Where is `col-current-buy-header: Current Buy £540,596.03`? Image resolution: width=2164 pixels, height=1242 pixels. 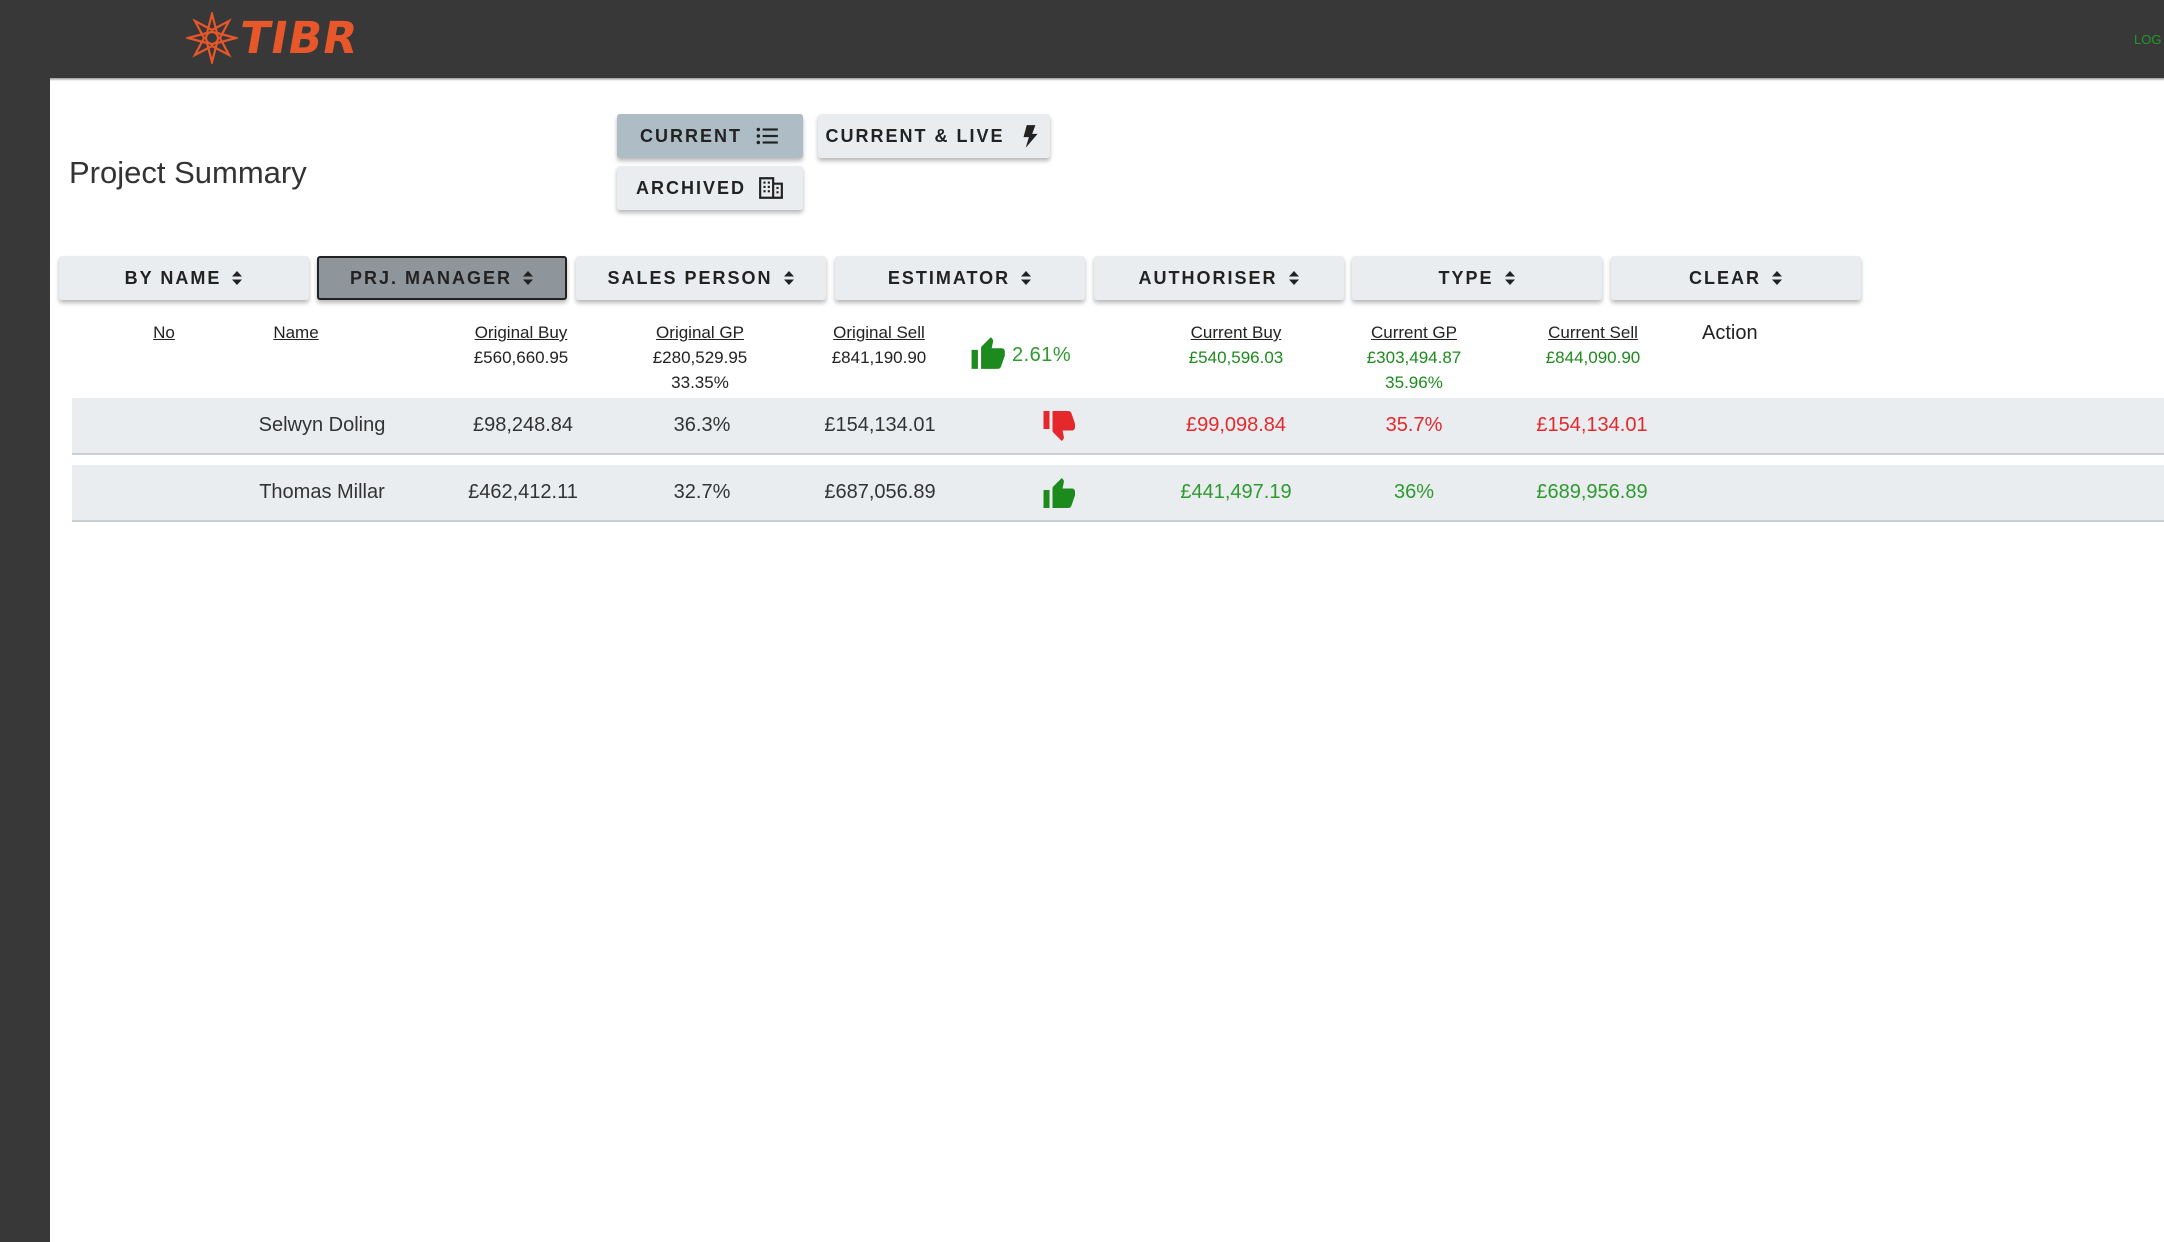 col-current-buy-header: Current Buy £540,596.03 is located at coordinates (1236, 345).